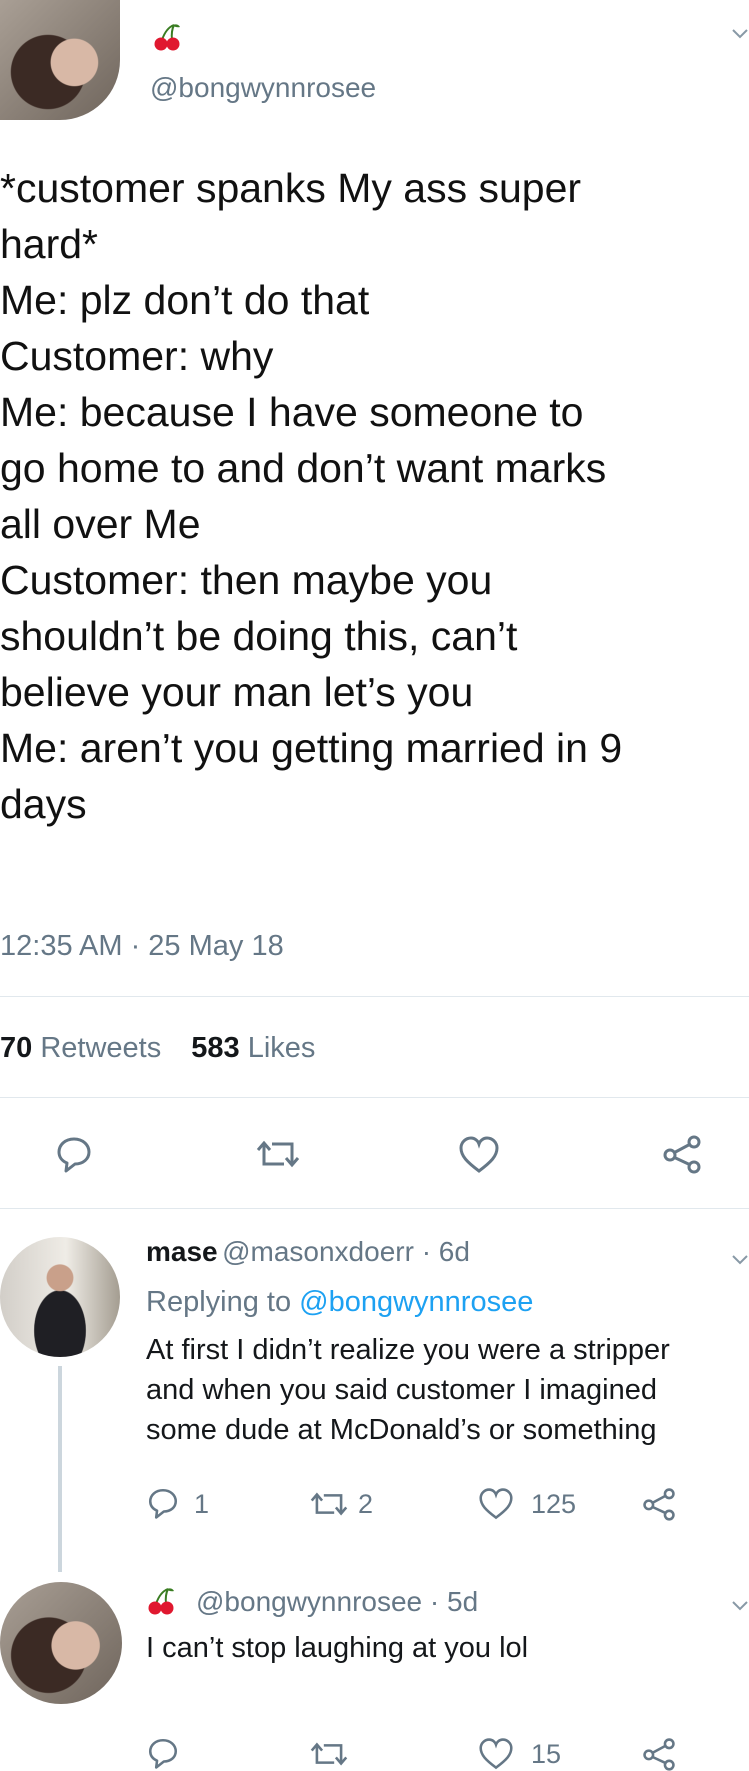  What do you see at coordinates (60, 60) in the screenshot?
I see `author-avatar` at bounding box center [60, 60].